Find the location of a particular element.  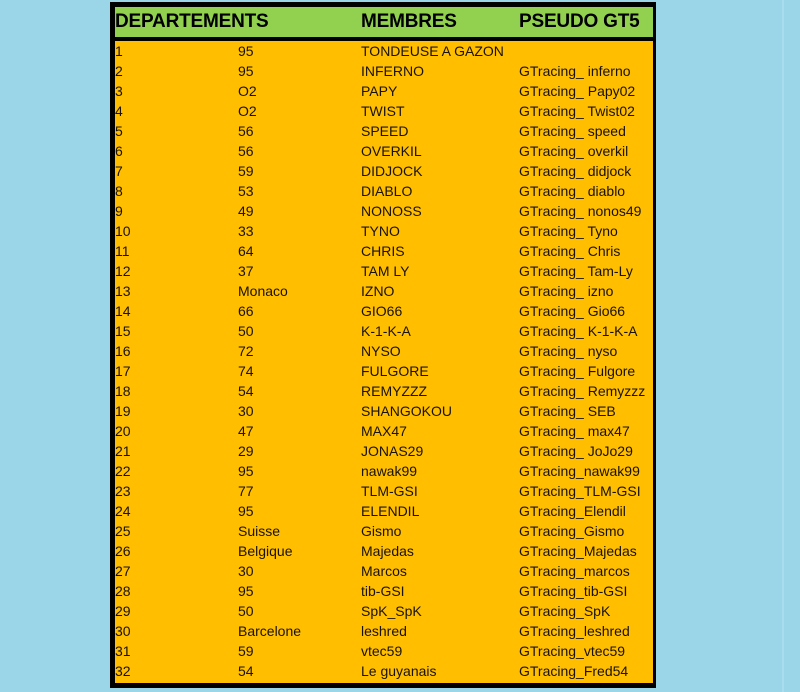

cell-departement: 77 is located at coordinates (299, 491).